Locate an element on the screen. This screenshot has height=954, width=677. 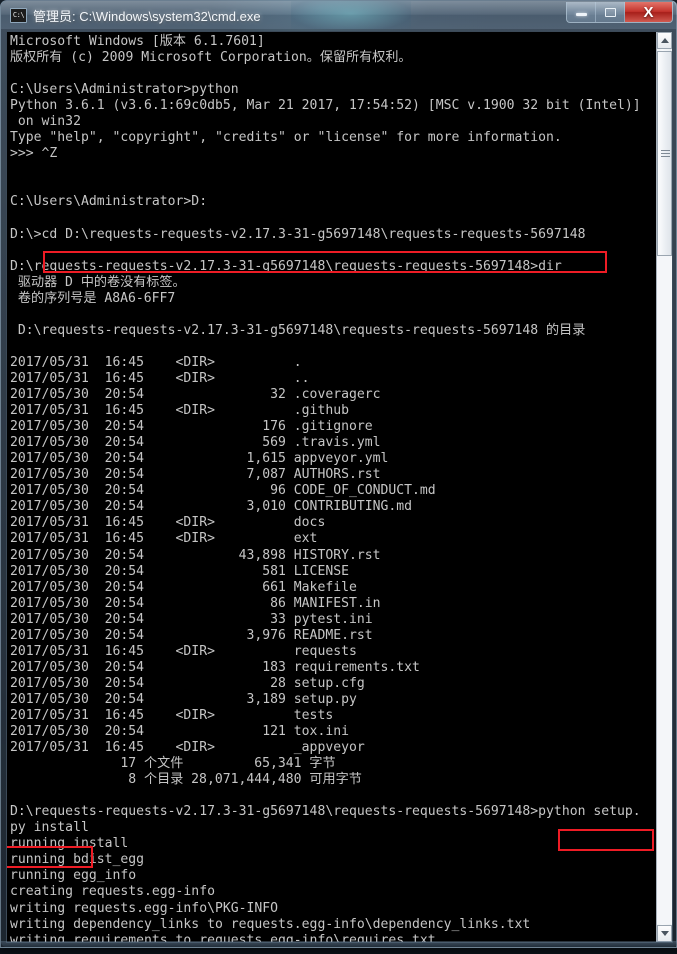
console-line: 8 个目录 28,071,444,480 可用字节 is located at coordinates (186, 780).